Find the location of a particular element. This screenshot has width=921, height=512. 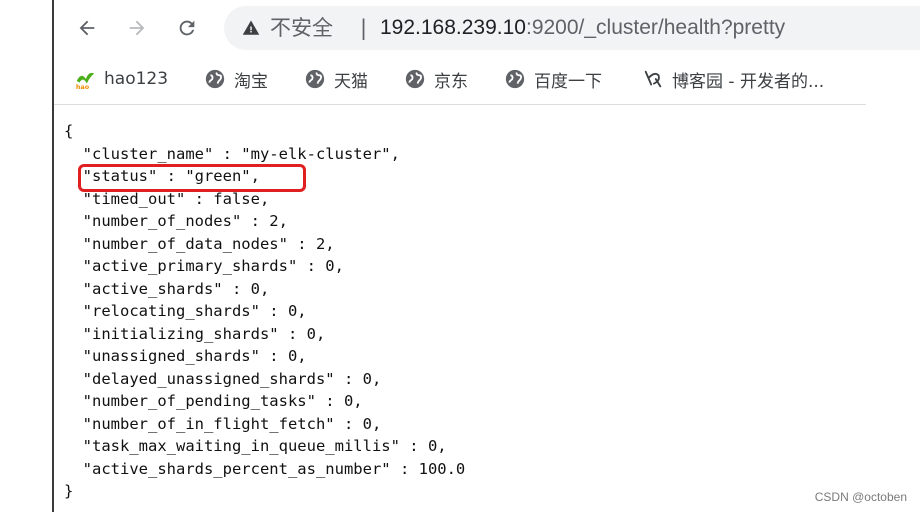

warning-triangle-icon is located at coordinates (251, 28).